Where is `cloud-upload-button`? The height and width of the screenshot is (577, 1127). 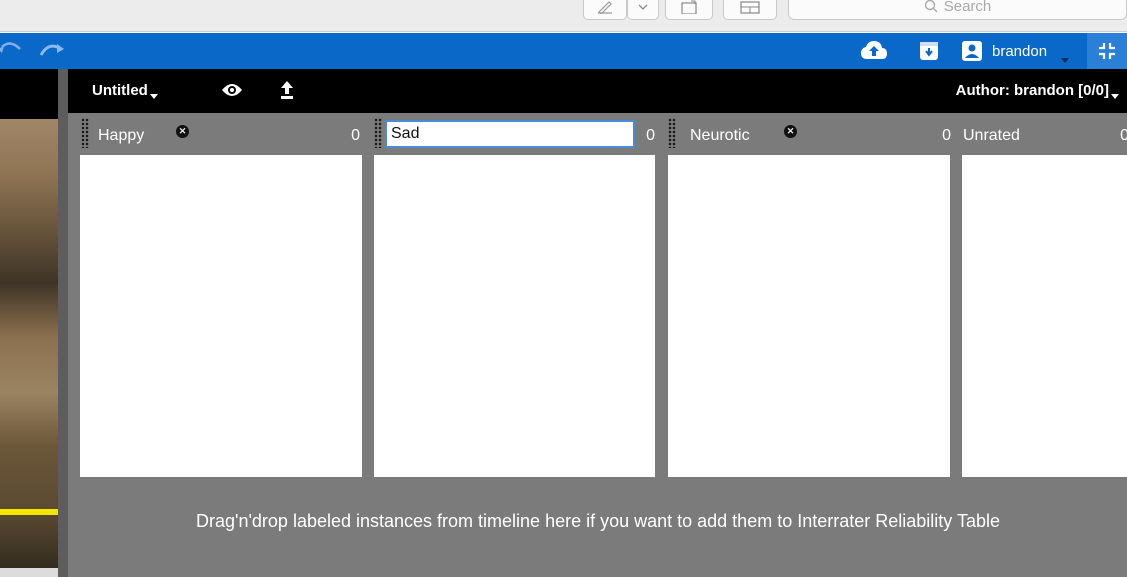
cloud-upload-button is located at coordinates (874, 51).